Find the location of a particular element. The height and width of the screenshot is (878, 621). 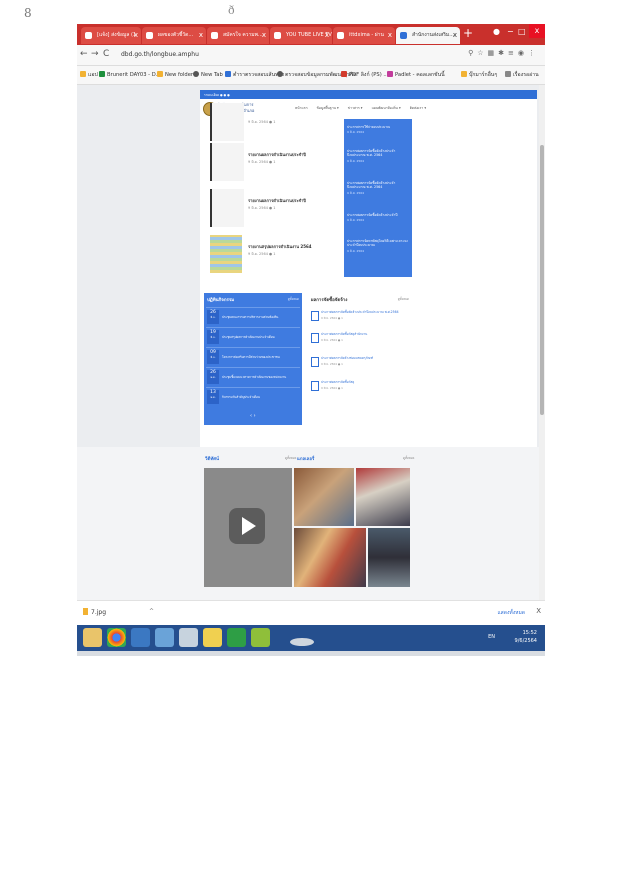

chevron-up-icon: ^ is located at coordinates (151, 611).